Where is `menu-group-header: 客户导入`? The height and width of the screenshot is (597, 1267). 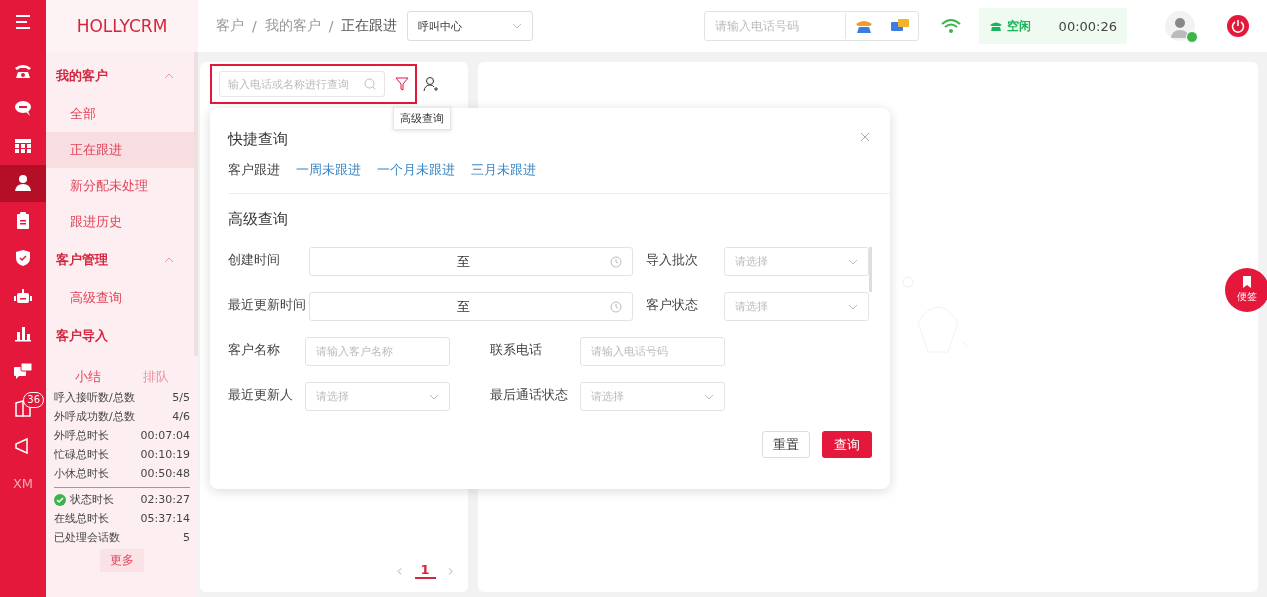
menu-group-header: 客户导入 is located at coordinates (120, 336).